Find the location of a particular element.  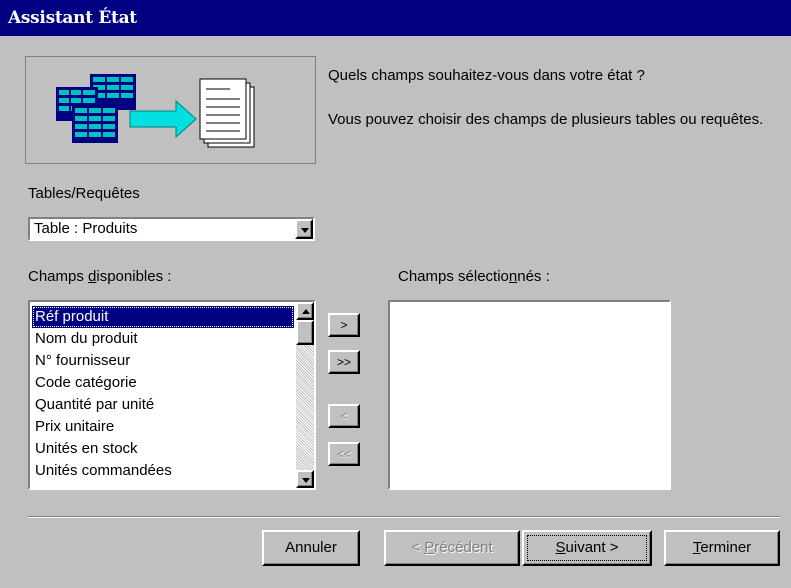

label-part: nés : is located at coordinates (533, 276).